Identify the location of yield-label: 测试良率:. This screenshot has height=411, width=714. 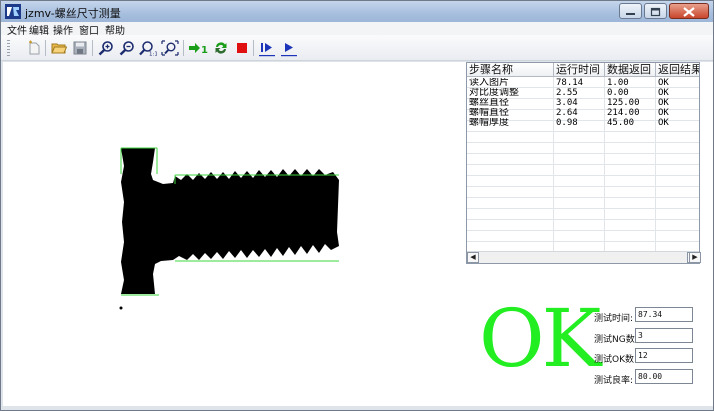
(614, 381).